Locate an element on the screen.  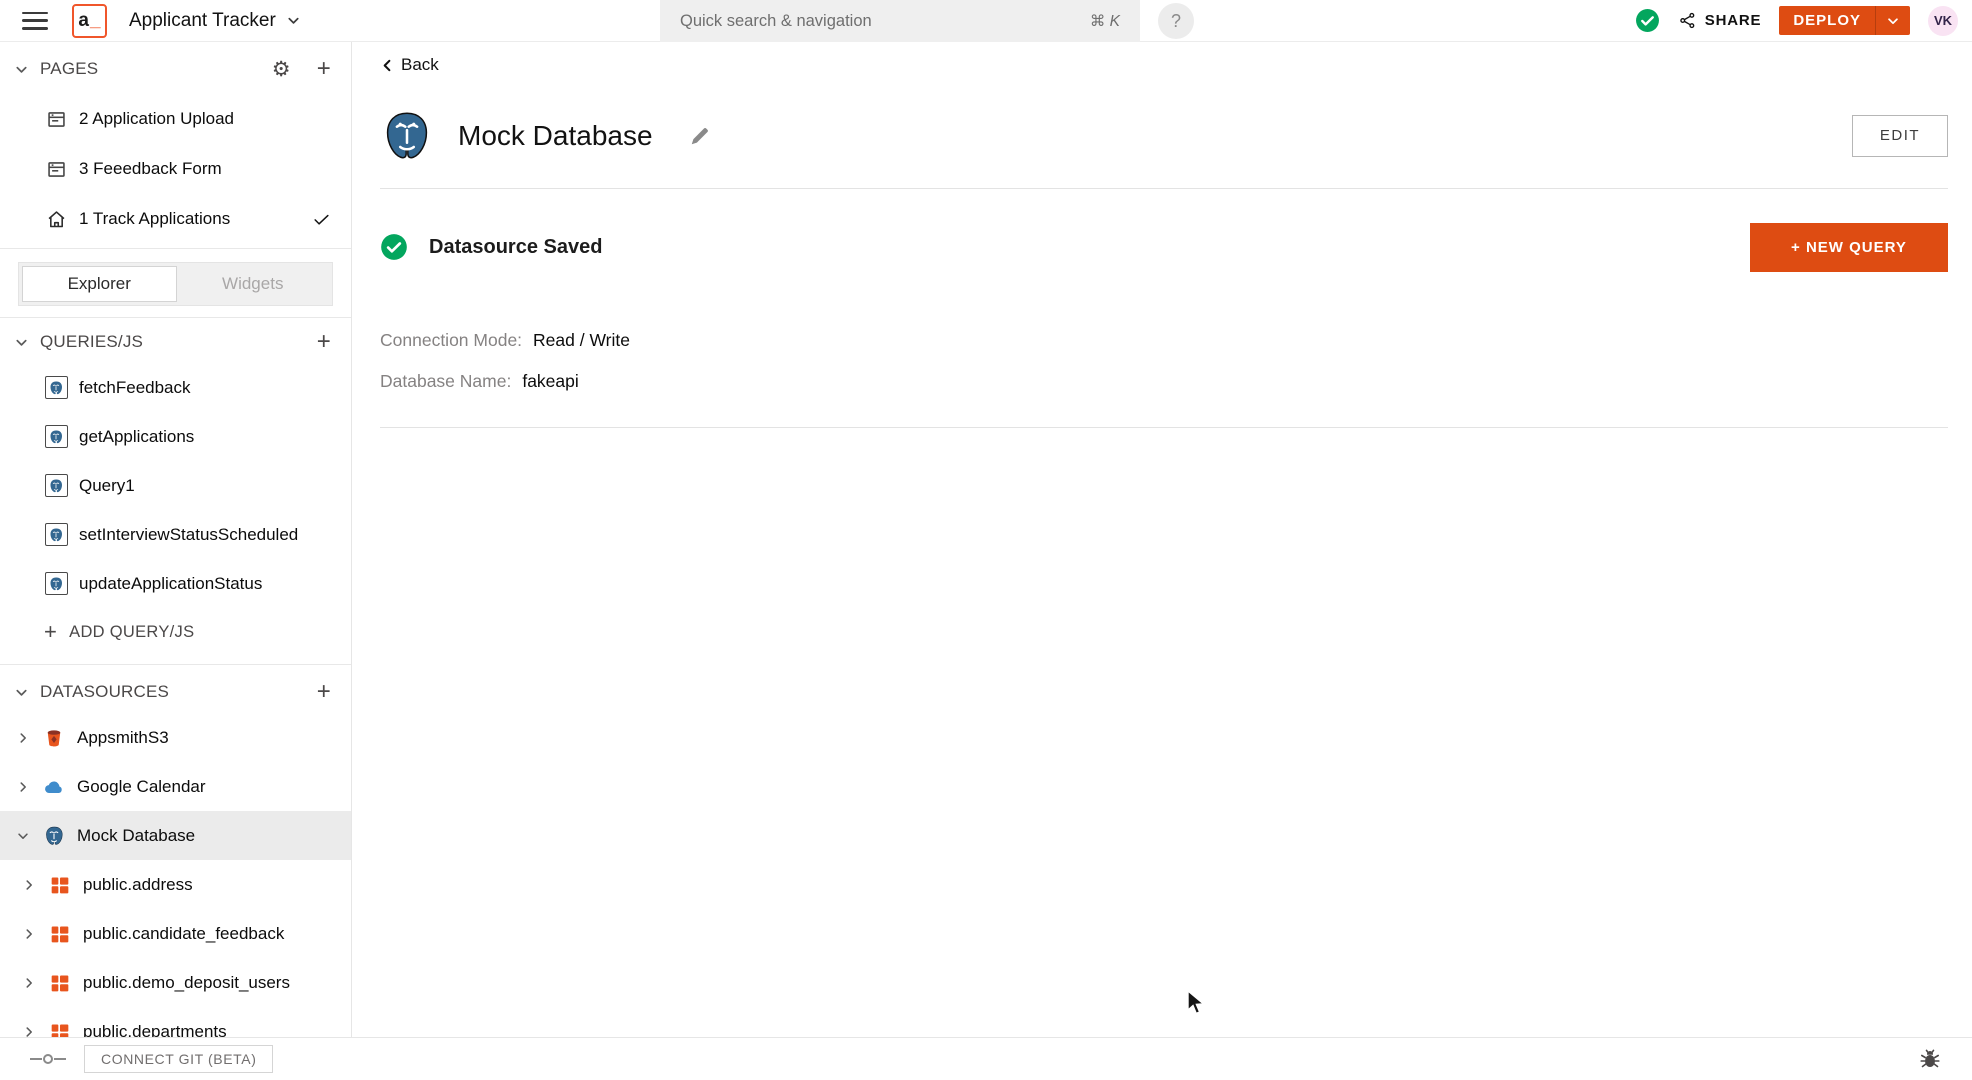
database-name-label: Database Name: is located at coordinates (446, 381).